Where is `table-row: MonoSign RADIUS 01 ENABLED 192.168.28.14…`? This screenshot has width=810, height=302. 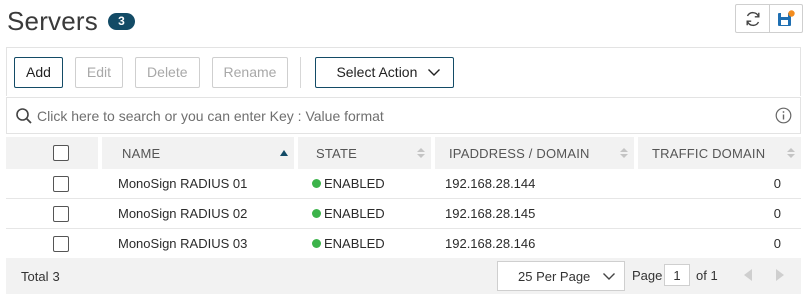 table-row: MonoSign RADIUS 01 ENABLED 192.168.28.14… is located at coordinates (403, 184).